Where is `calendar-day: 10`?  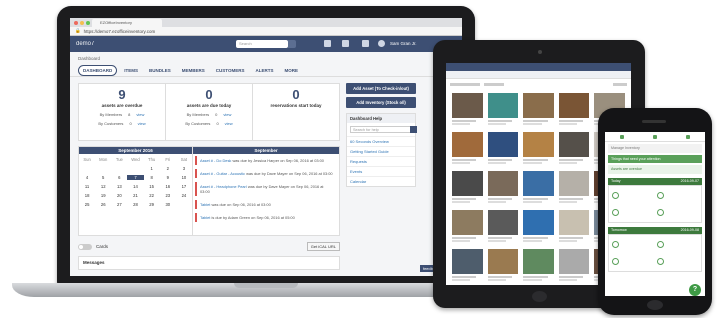
calendar-day: 10 is located at coordinates (184, 177).